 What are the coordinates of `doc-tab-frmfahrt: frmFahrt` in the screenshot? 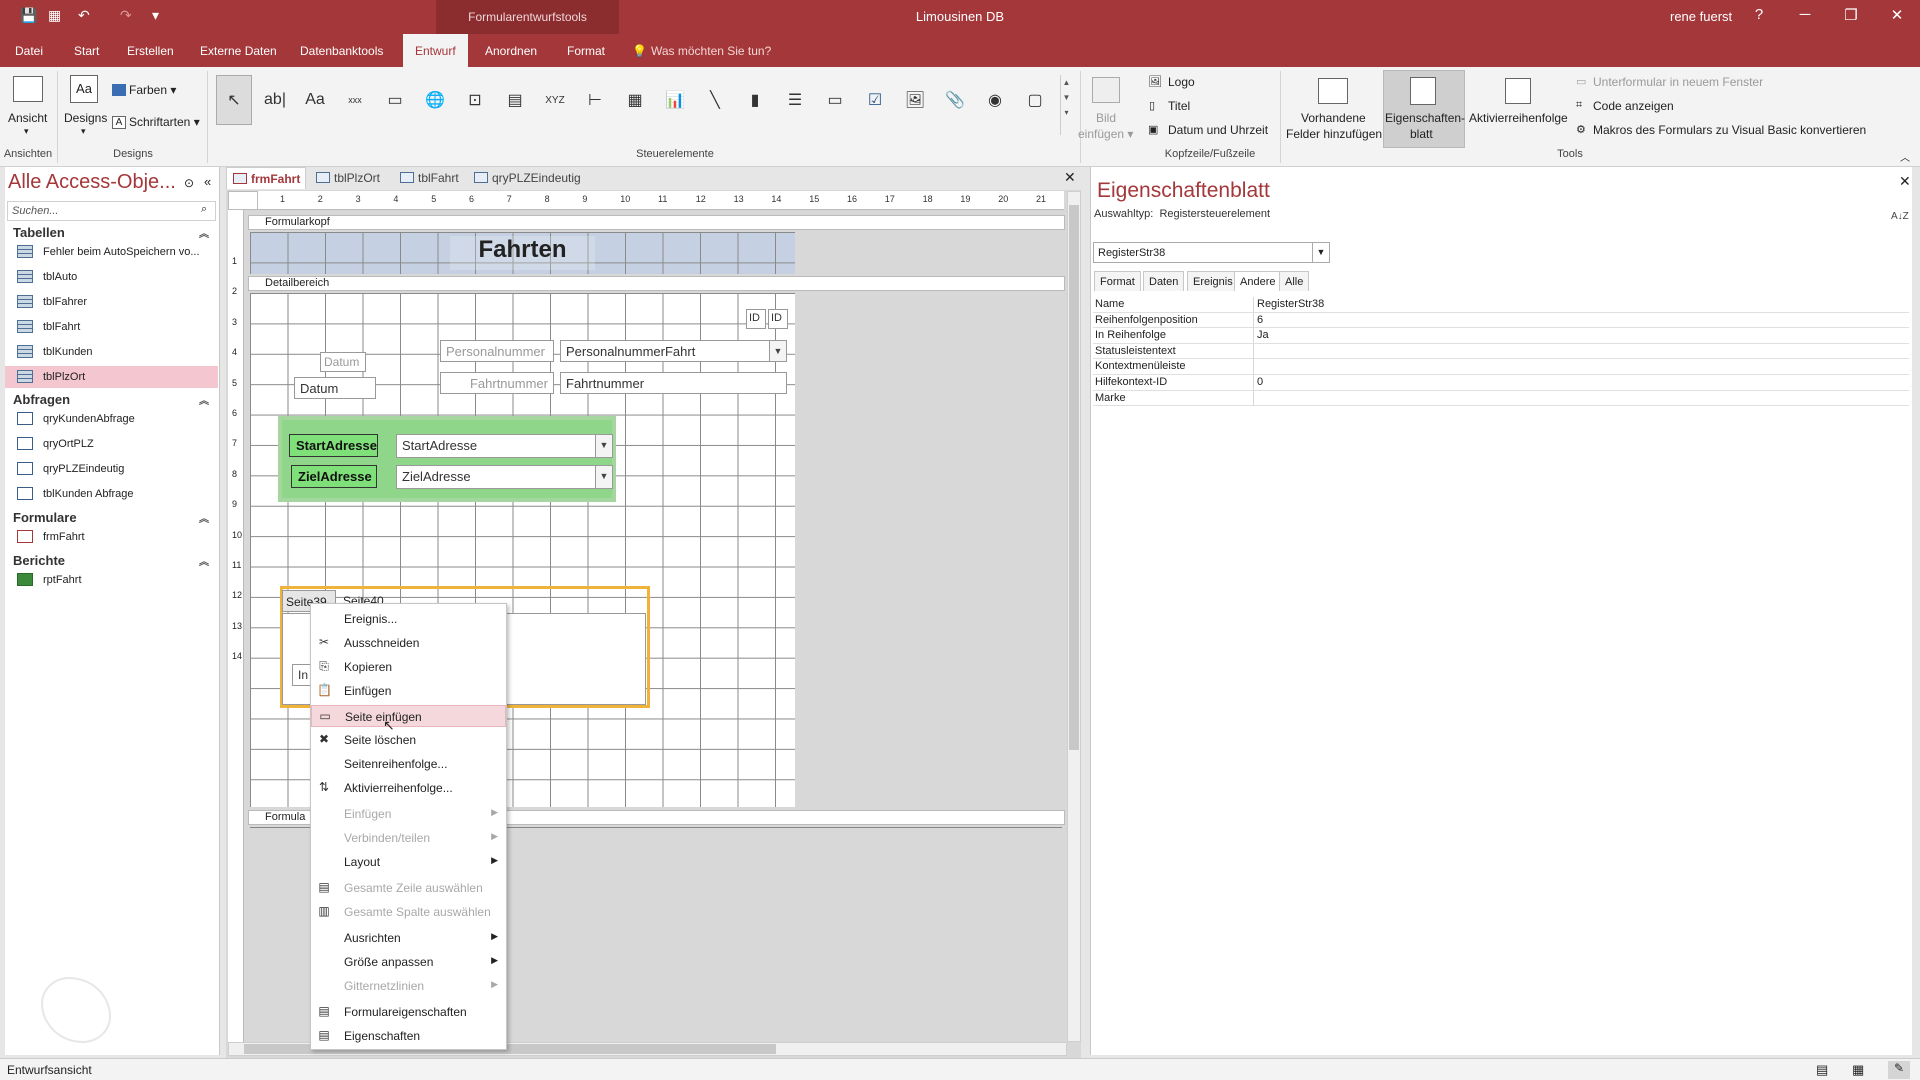 It's located at (266, 178).